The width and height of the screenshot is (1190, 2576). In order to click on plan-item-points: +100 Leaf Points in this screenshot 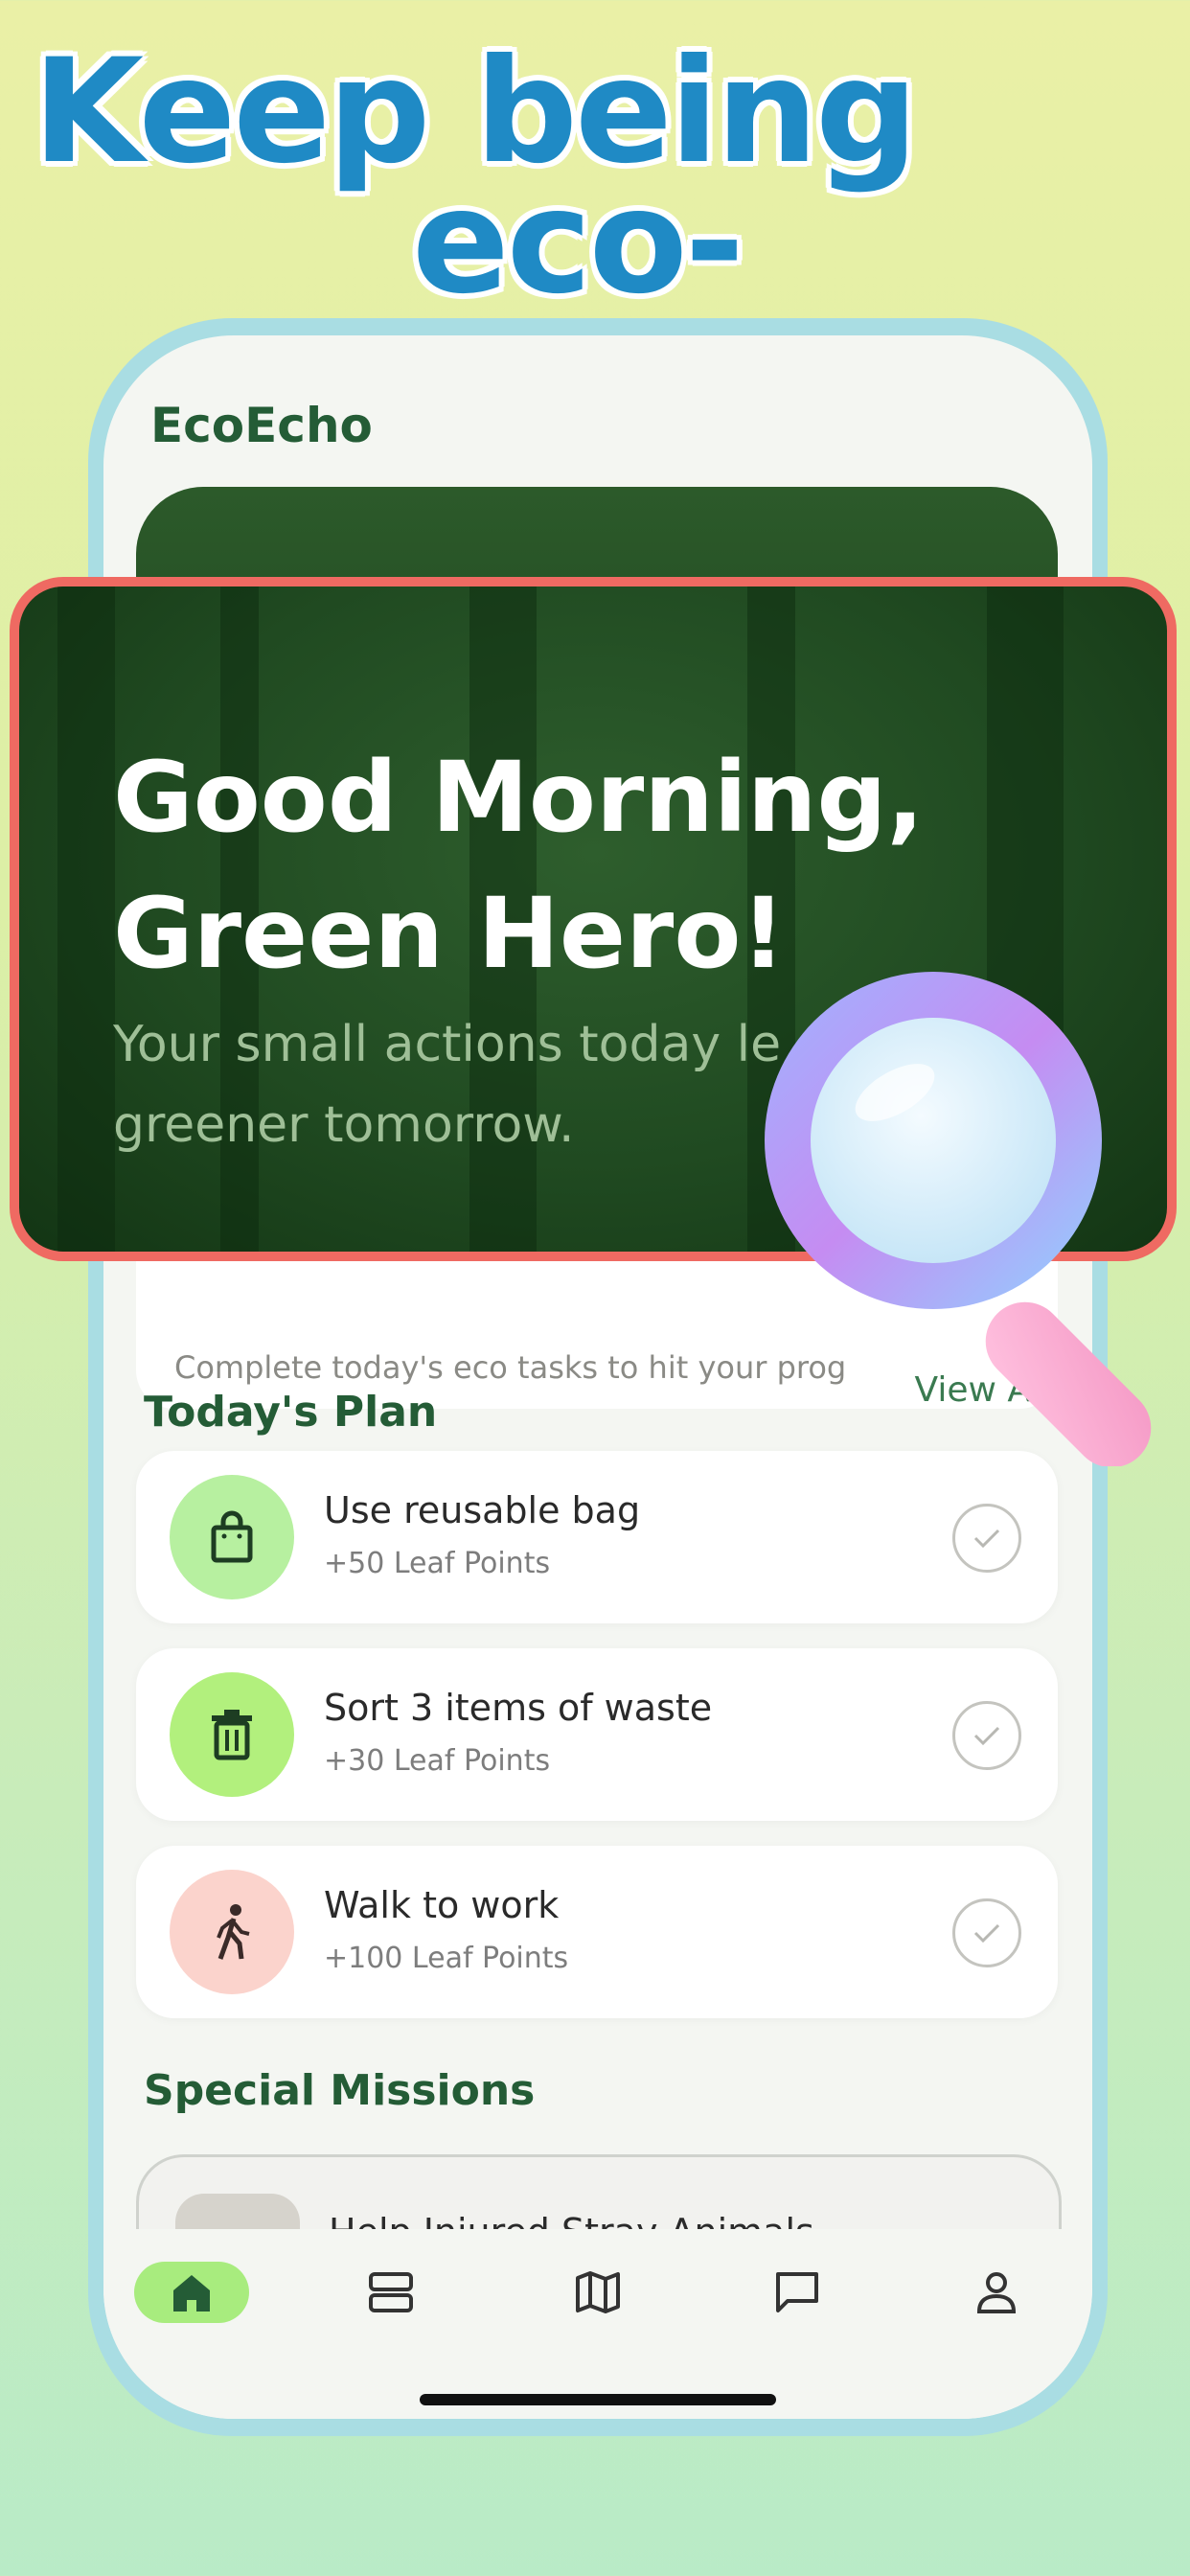, I will do `click(447, 1958)`.